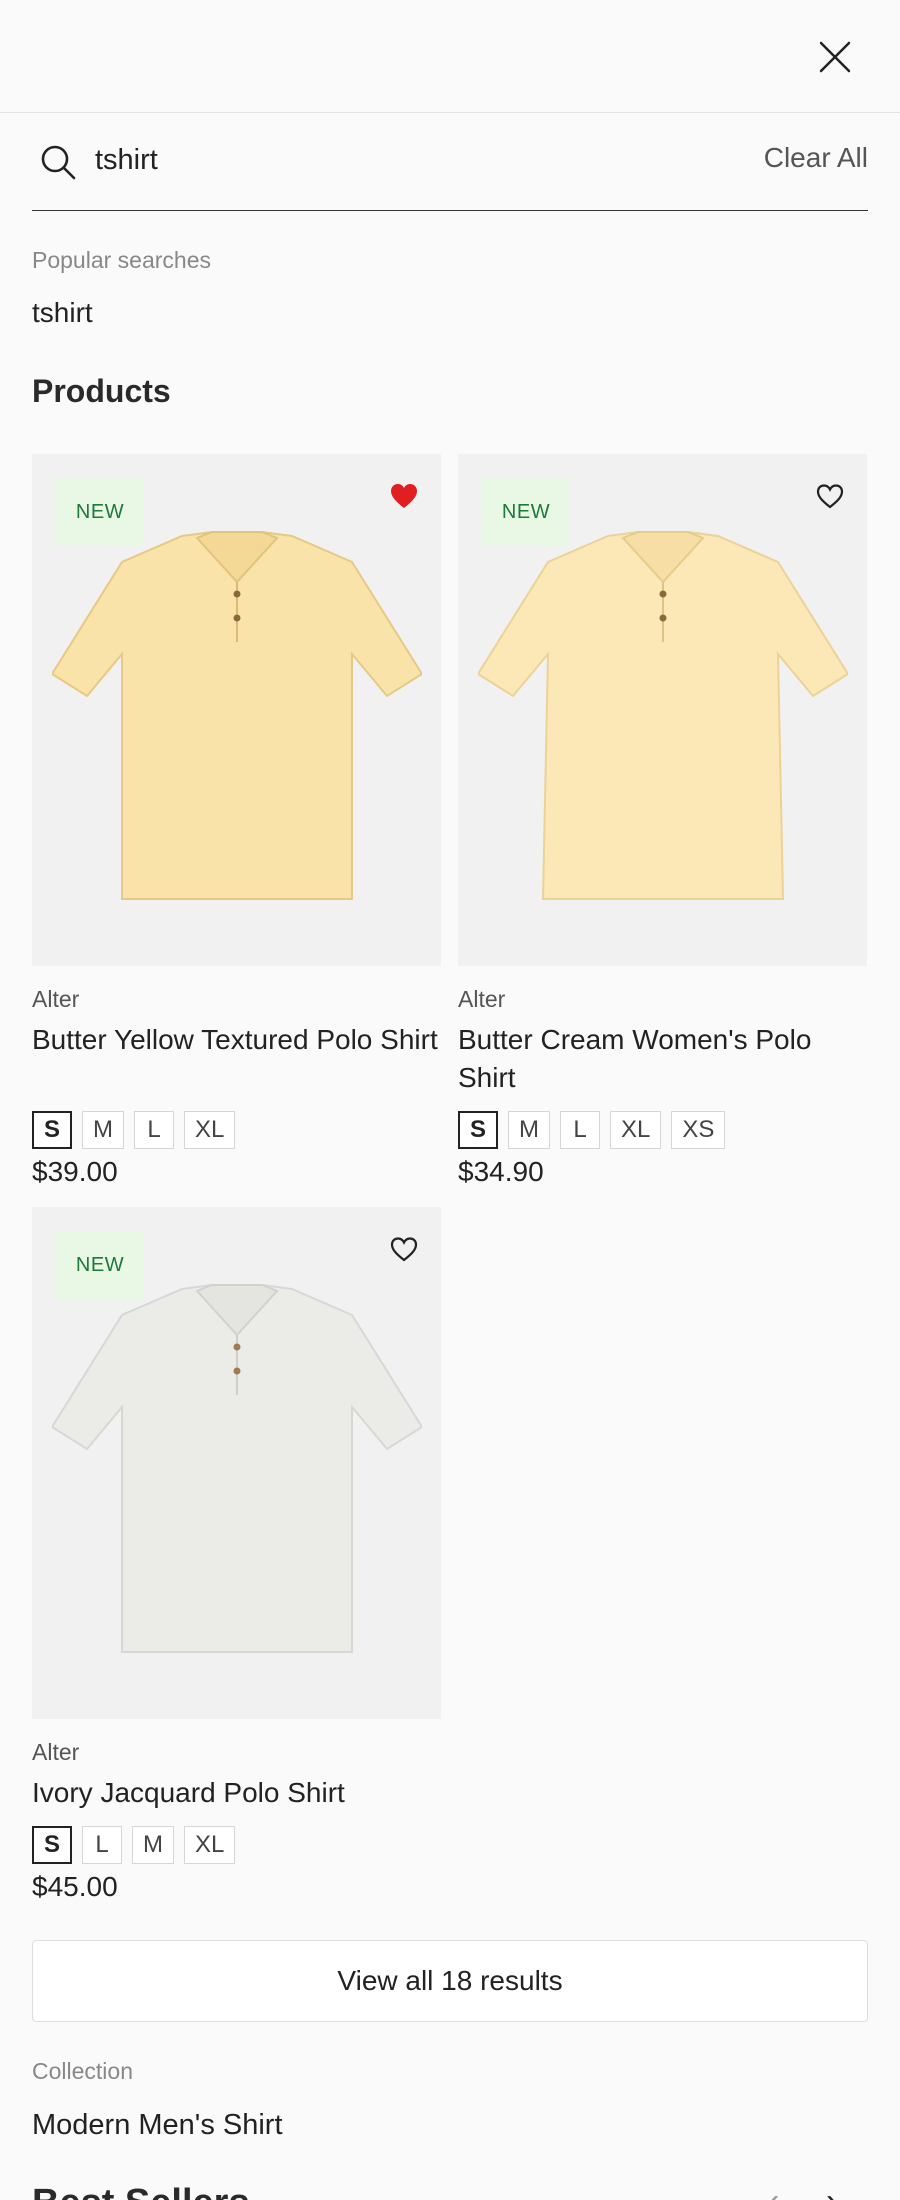  I want to click on size-options: S M L XL XS, so click(592, 1130).